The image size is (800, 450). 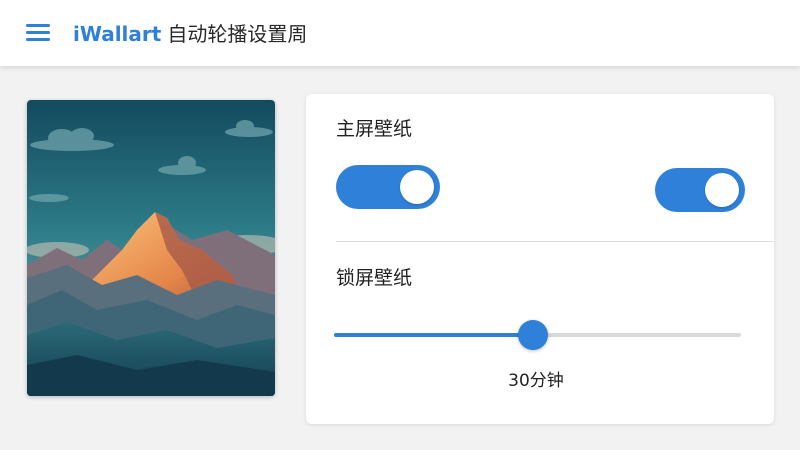 I want to click on app-brand: iWallart, so click(x=117, y=34).